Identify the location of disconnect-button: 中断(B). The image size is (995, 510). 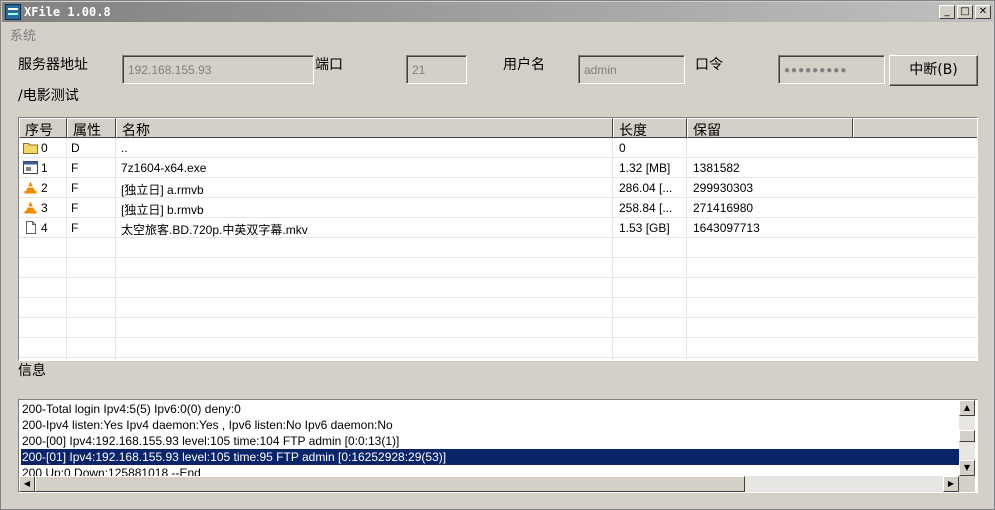
(933, 70).